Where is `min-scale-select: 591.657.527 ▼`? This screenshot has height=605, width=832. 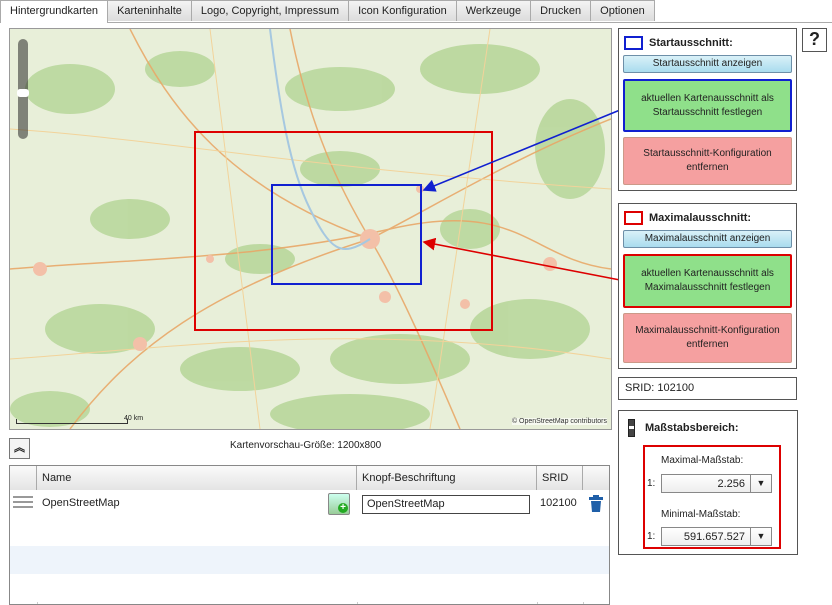 min-scale-select: 591.657.527 ▼ is located at coordinates (716, 536).